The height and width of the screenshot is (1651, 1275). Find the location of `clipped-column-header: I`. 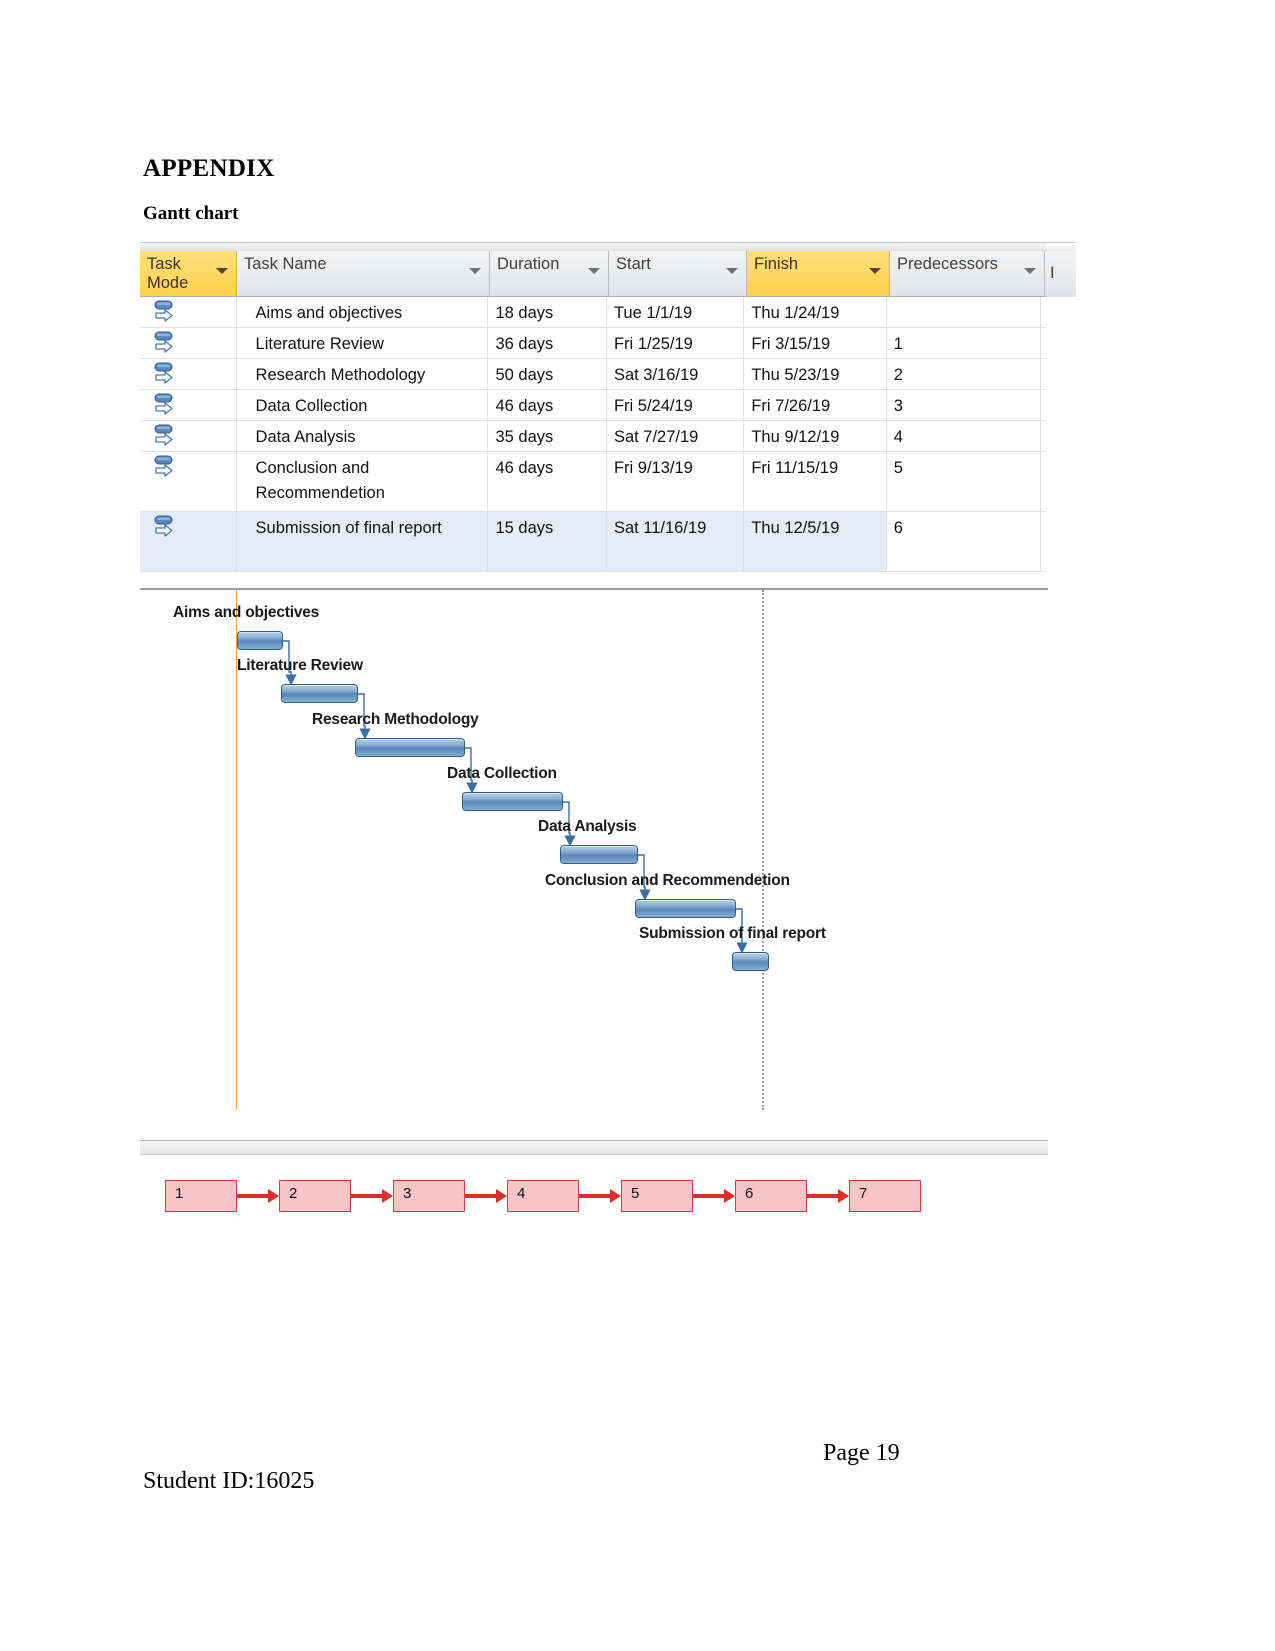

clipped-column-header: I is located at coordinates (1061, 274).